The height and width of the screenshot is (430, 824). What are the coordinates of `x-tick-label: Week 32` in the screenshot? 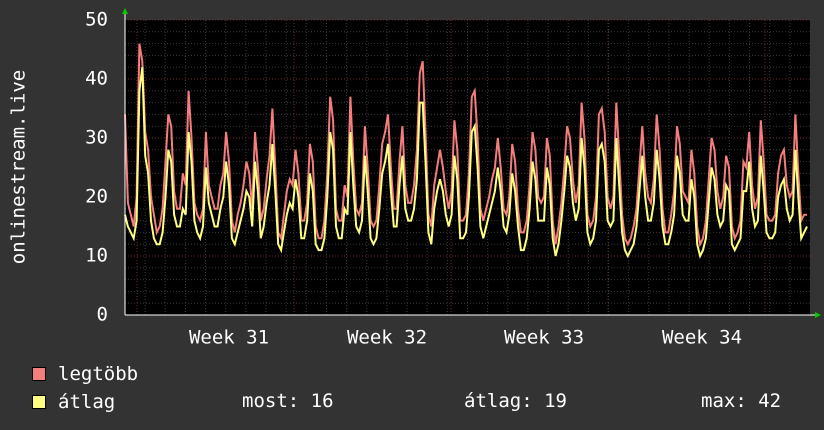 It's located at (387, 338).